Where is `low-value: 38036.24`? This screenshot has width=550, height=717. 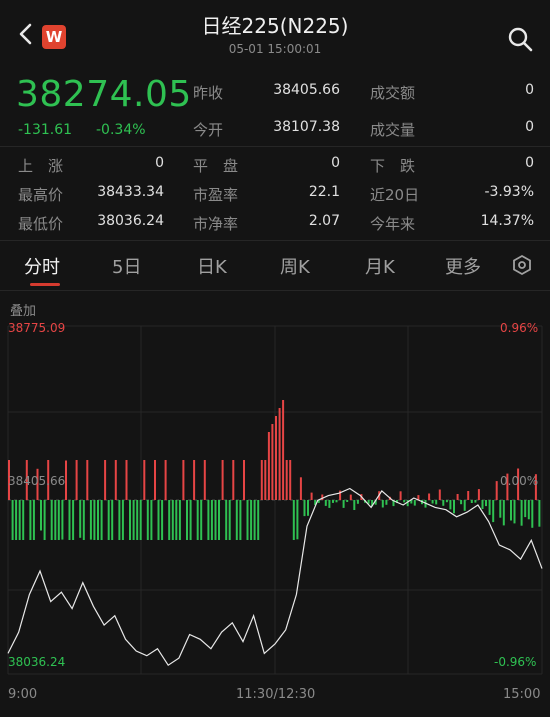 low-value: 38036.24 is located at coordinates (130, 221).